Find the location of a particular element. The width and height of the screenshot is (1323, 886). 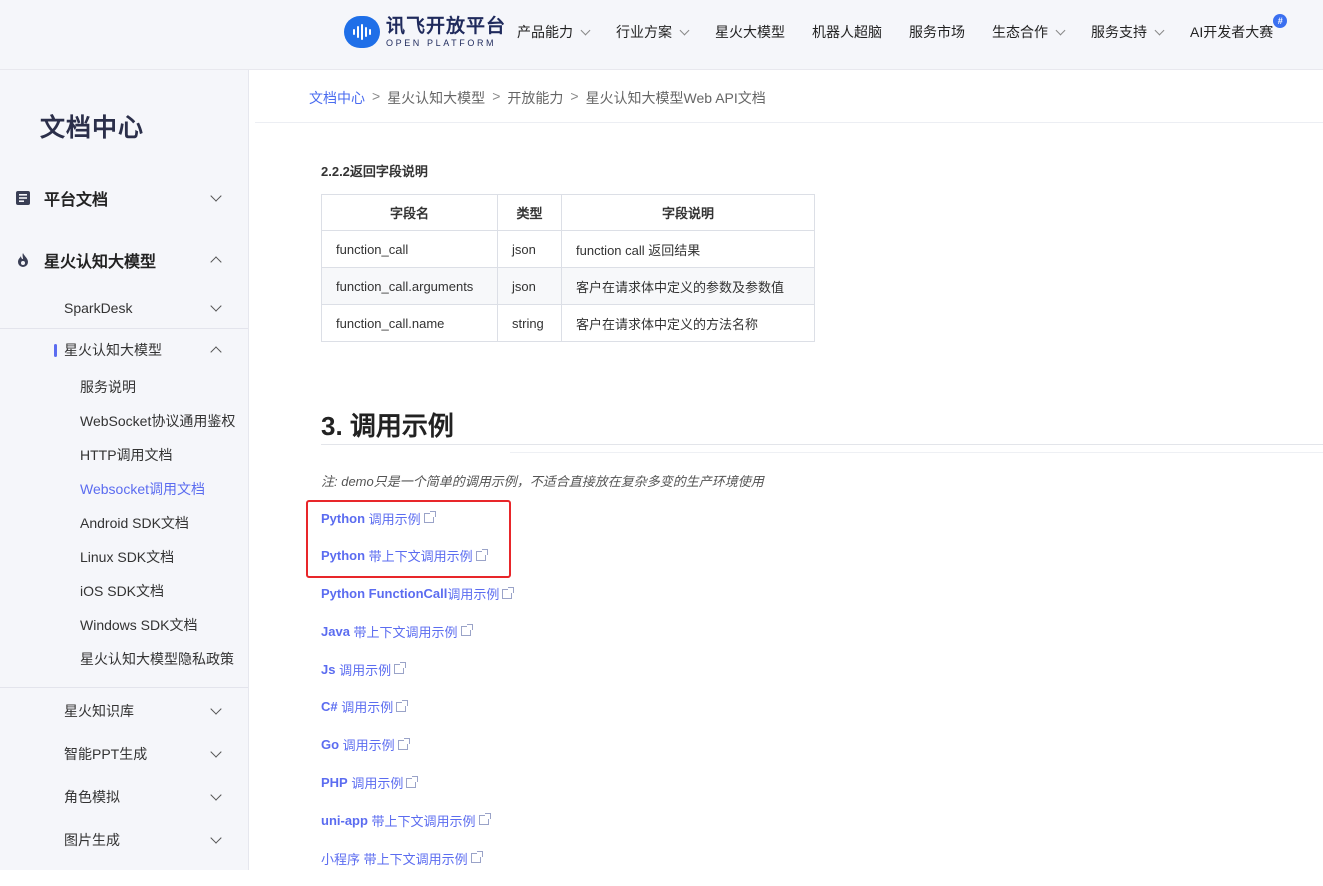

nav-robot-brain: 机器人超脑 is located at coordinates (847, 32).